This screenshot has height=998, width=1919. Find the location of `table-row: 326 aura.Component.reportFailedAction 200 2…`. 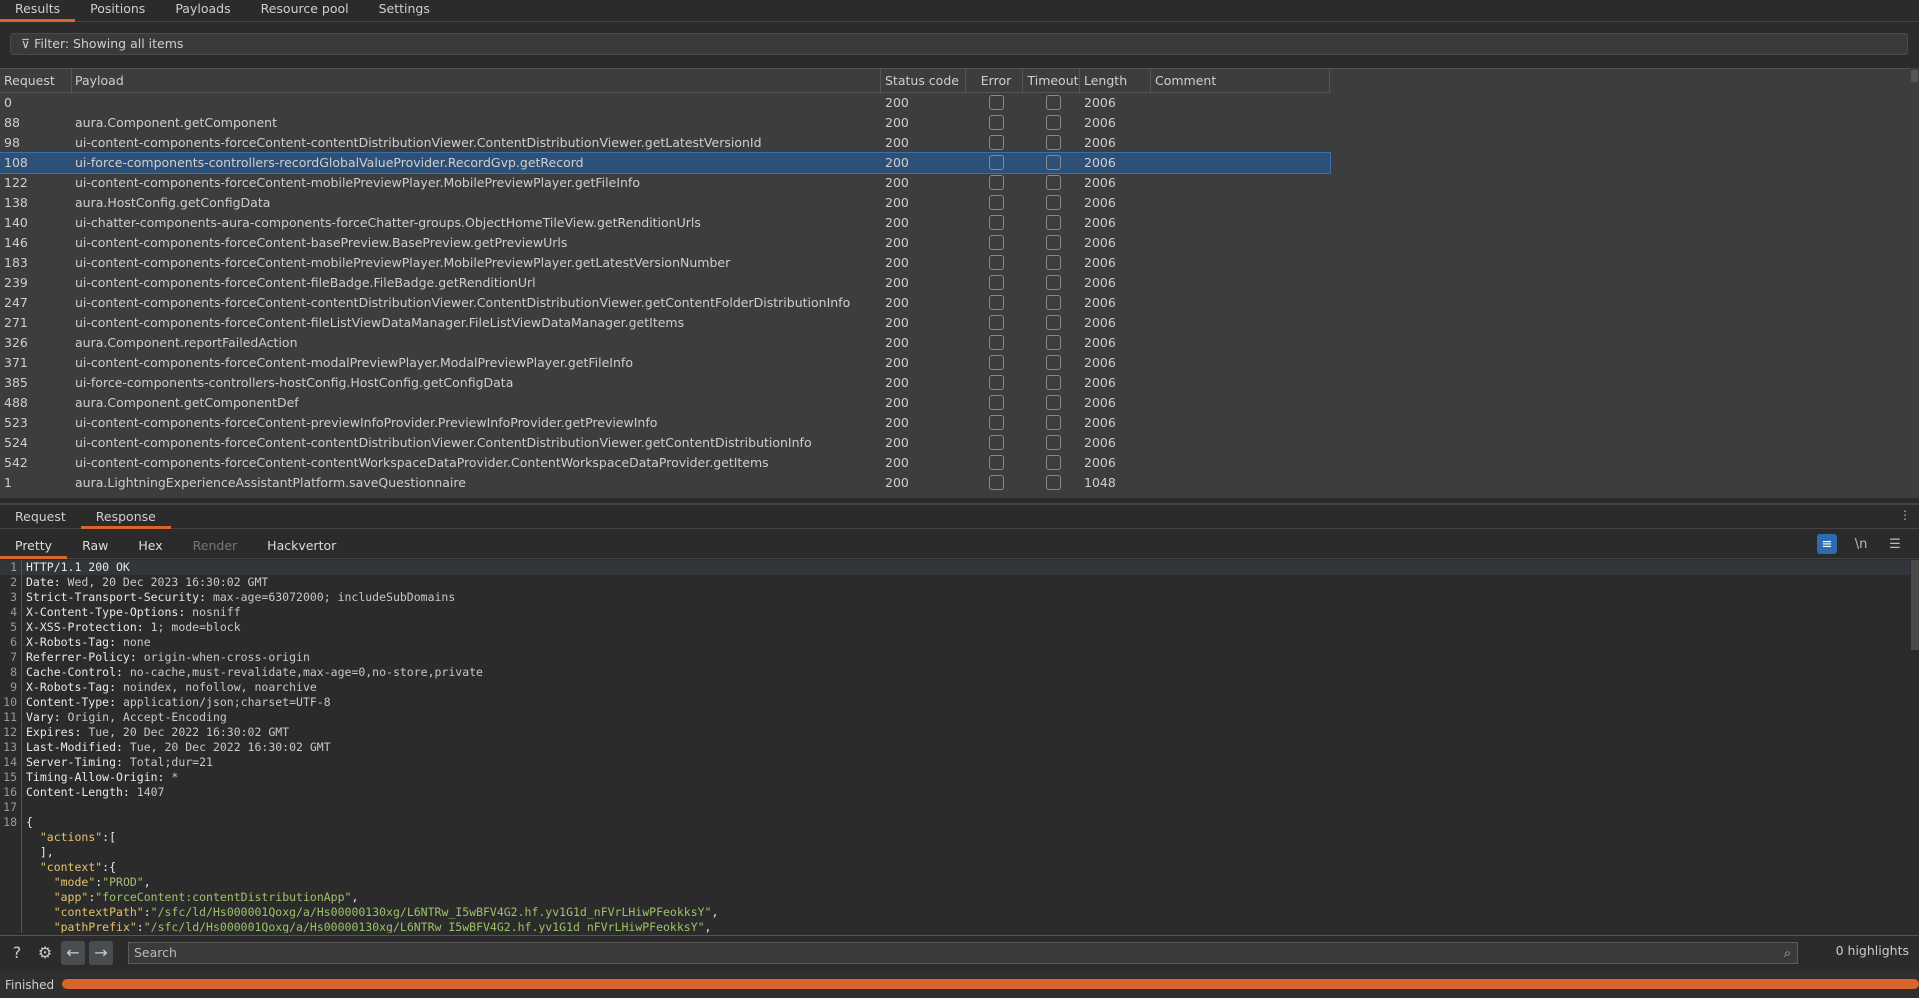

table-row: 326 aura.Component.reportFailedAction 200 2… is located at coordinates (665, 343).